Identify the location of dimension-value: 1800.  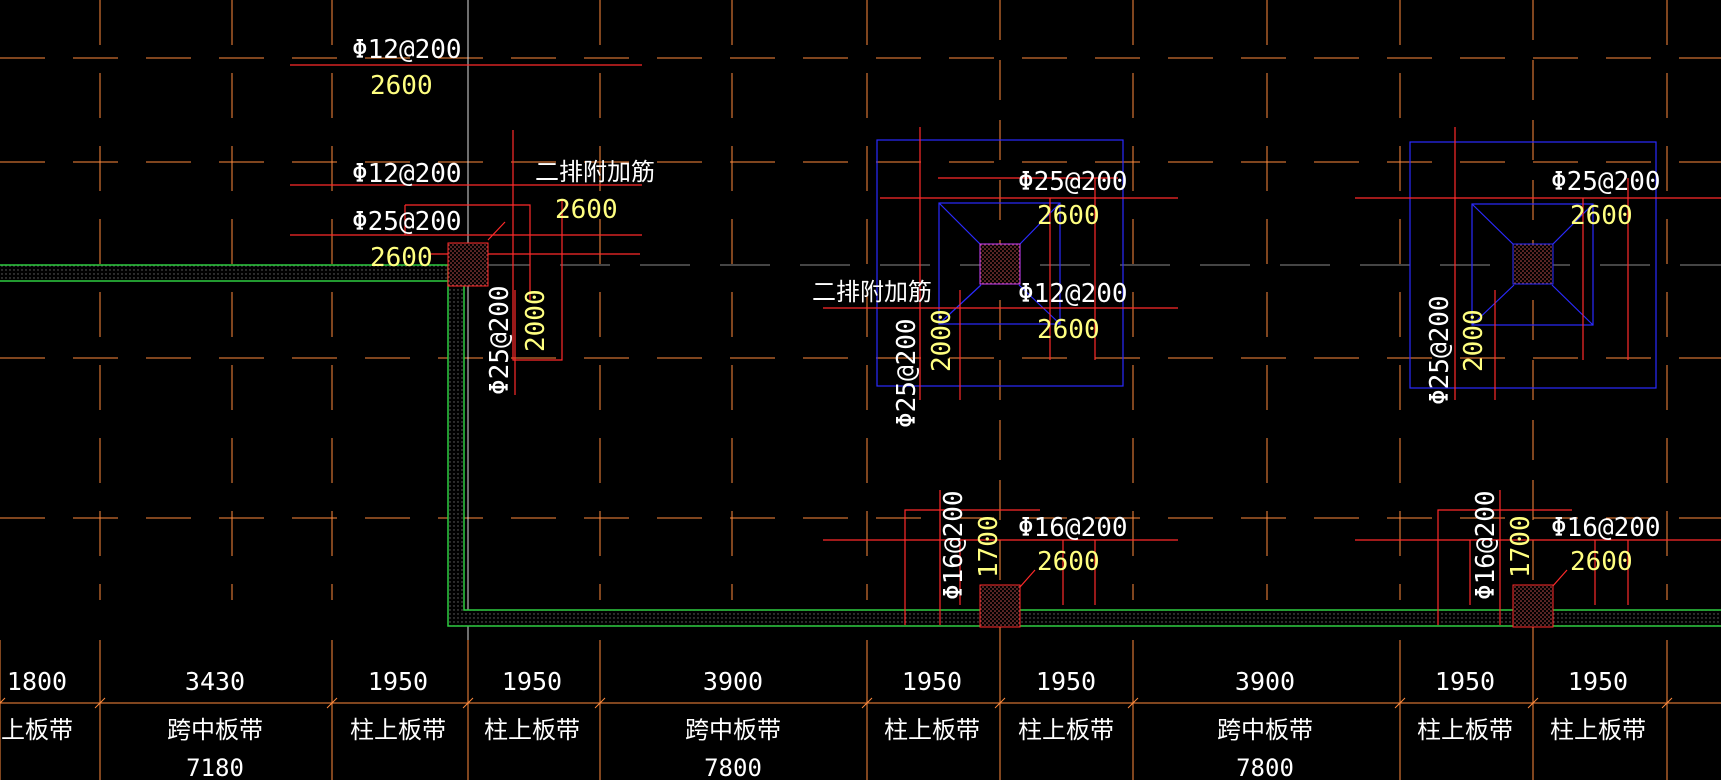
(37, 681).